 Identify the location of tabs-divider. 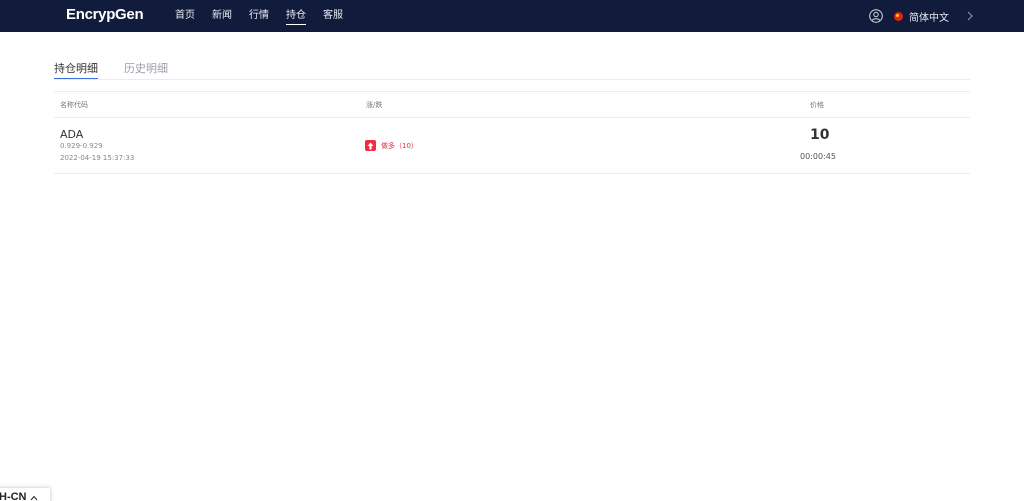
(512, 79).